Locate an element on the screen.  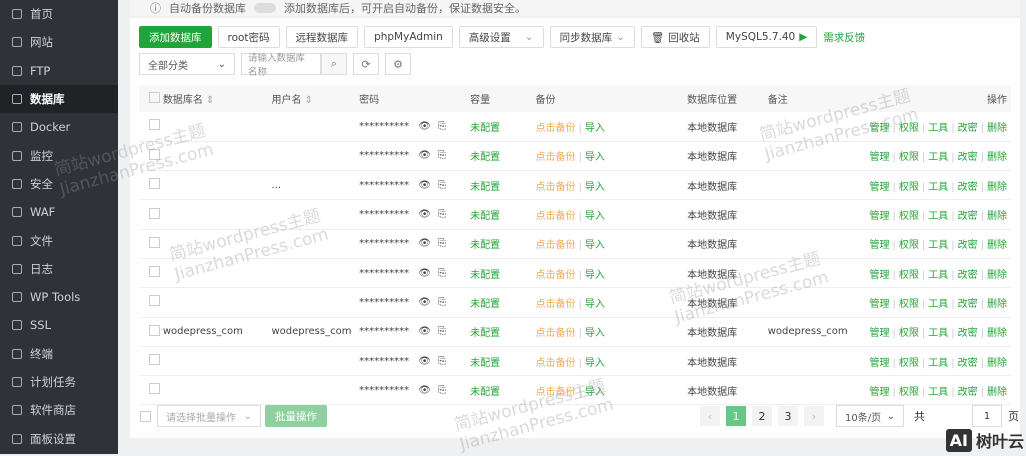
advanced-settings-button: 高级设置 ⌄ is located at coordinates (501, 37).